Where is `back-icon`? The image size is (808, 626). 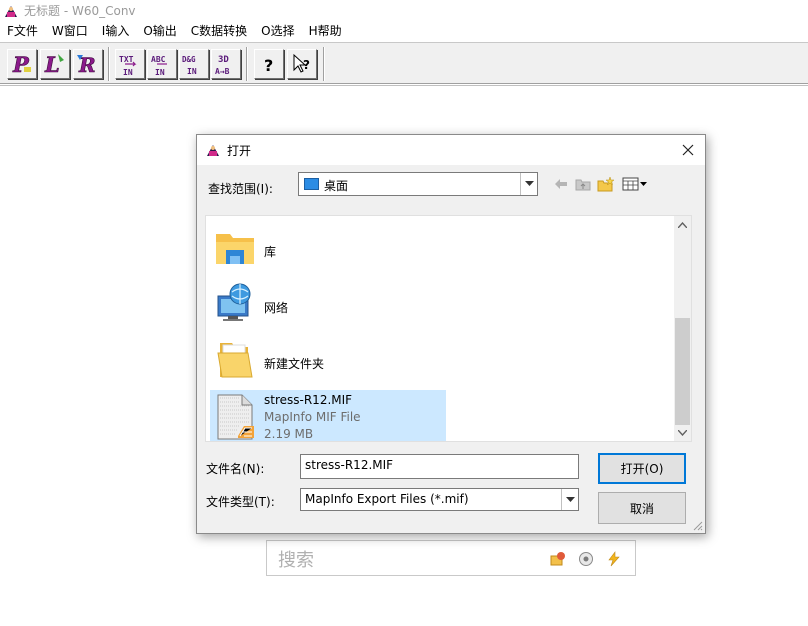 back-icon is located at coordinates (561, 184).